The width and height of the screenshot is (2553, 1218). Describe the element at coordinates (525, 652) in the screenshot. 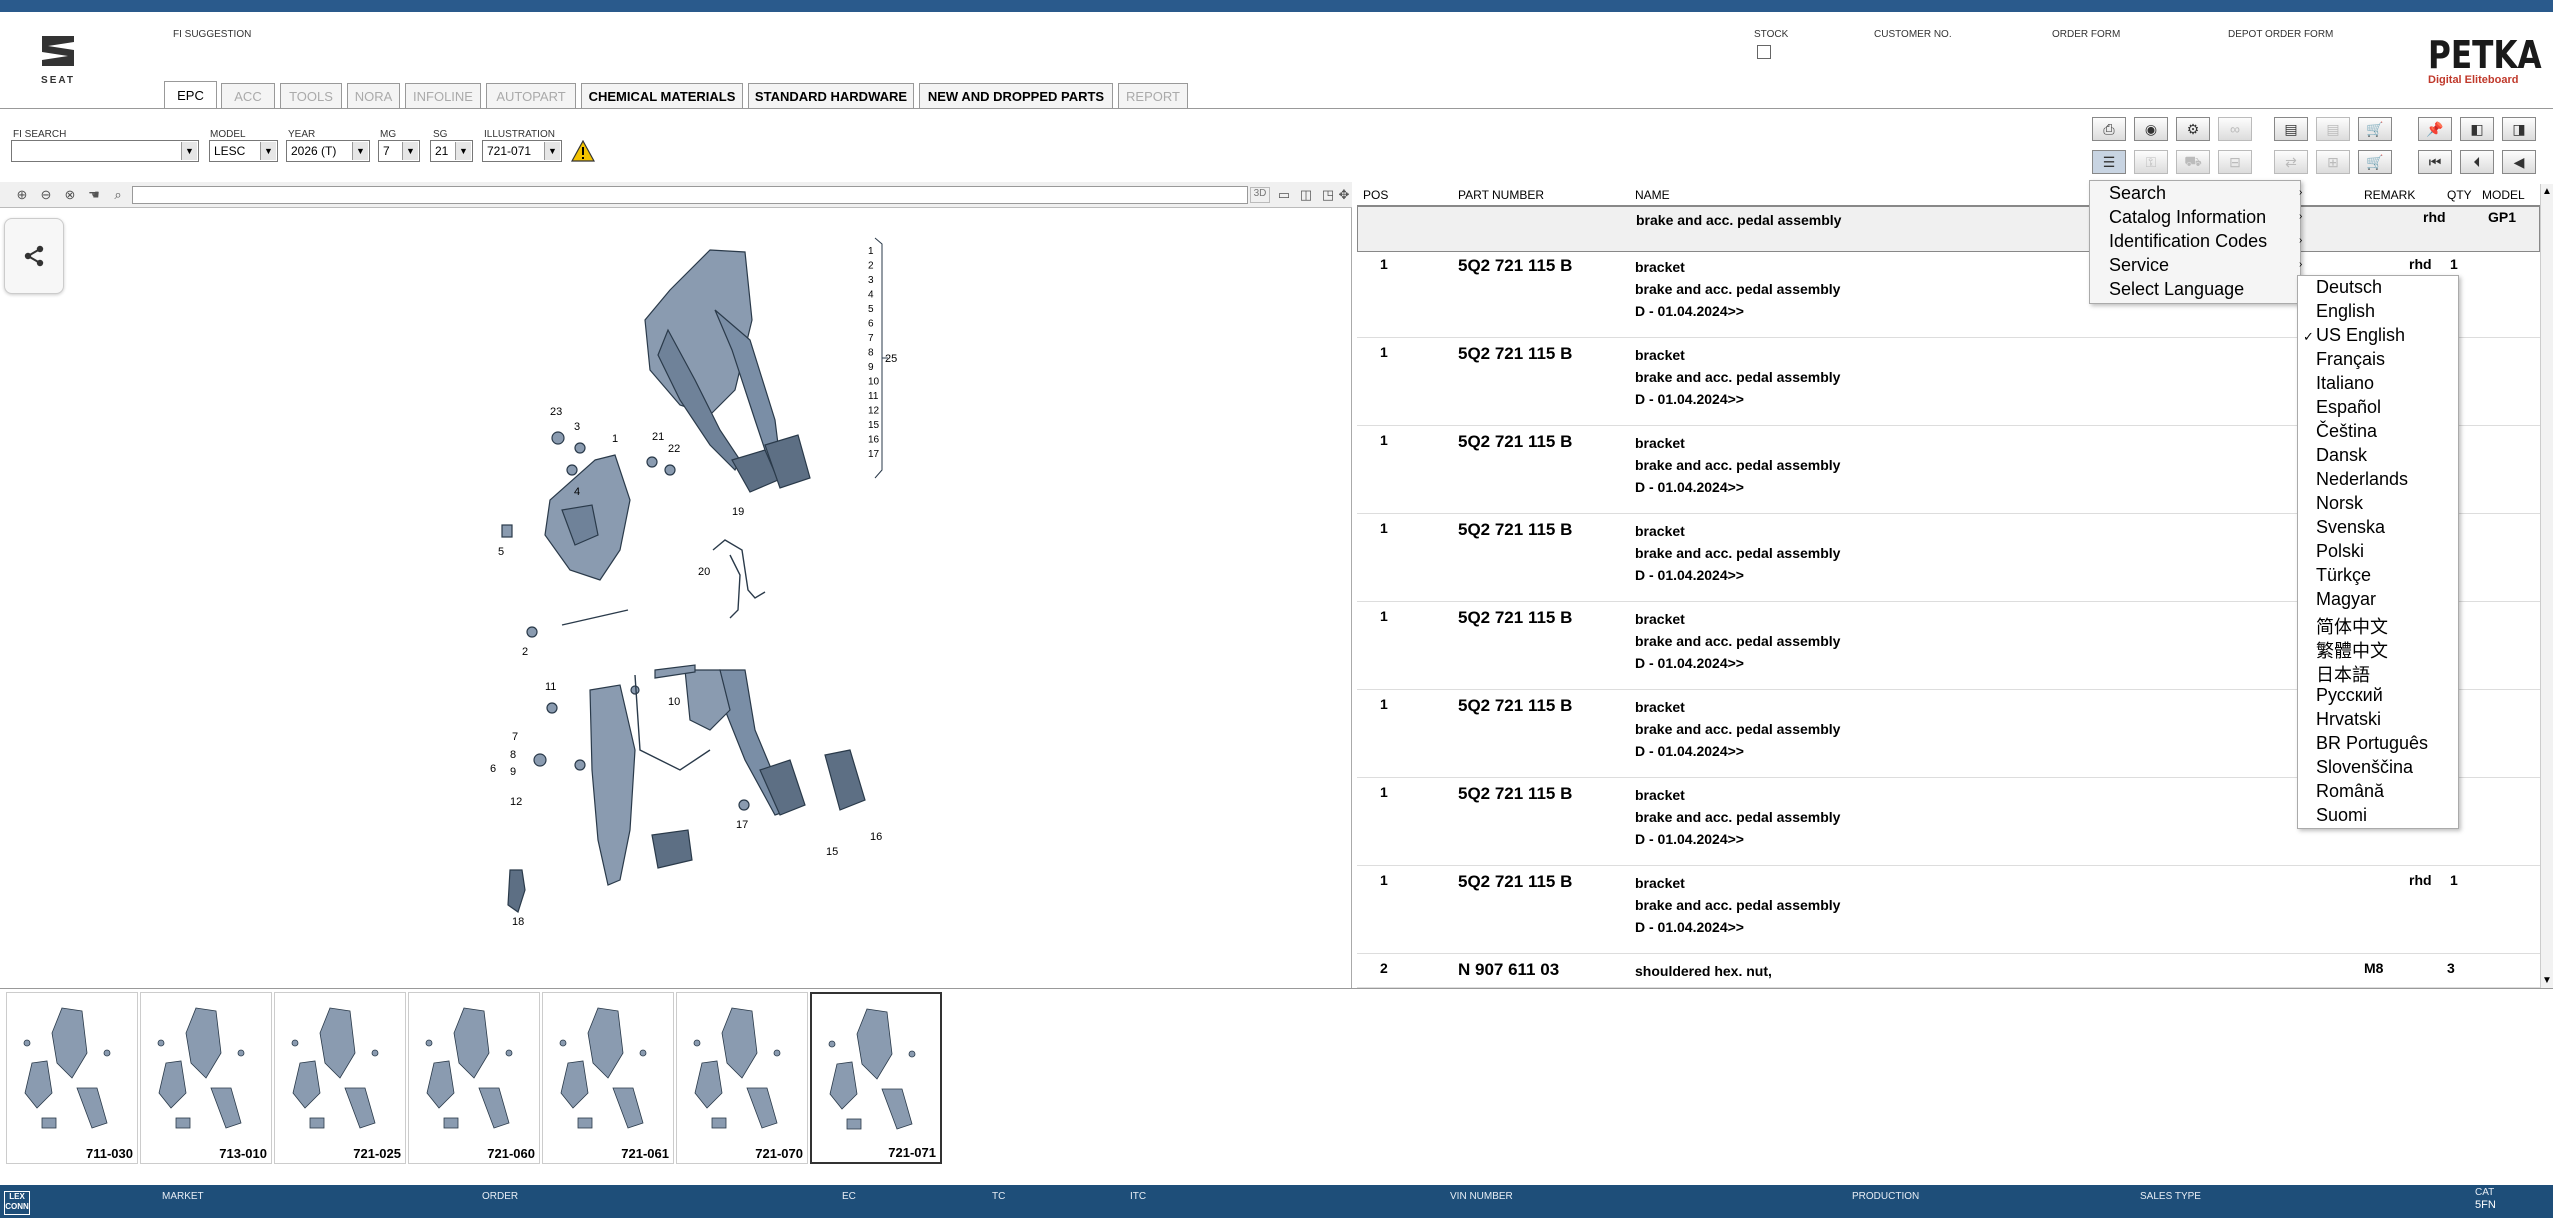

I see `callout-label: 2` at that location.